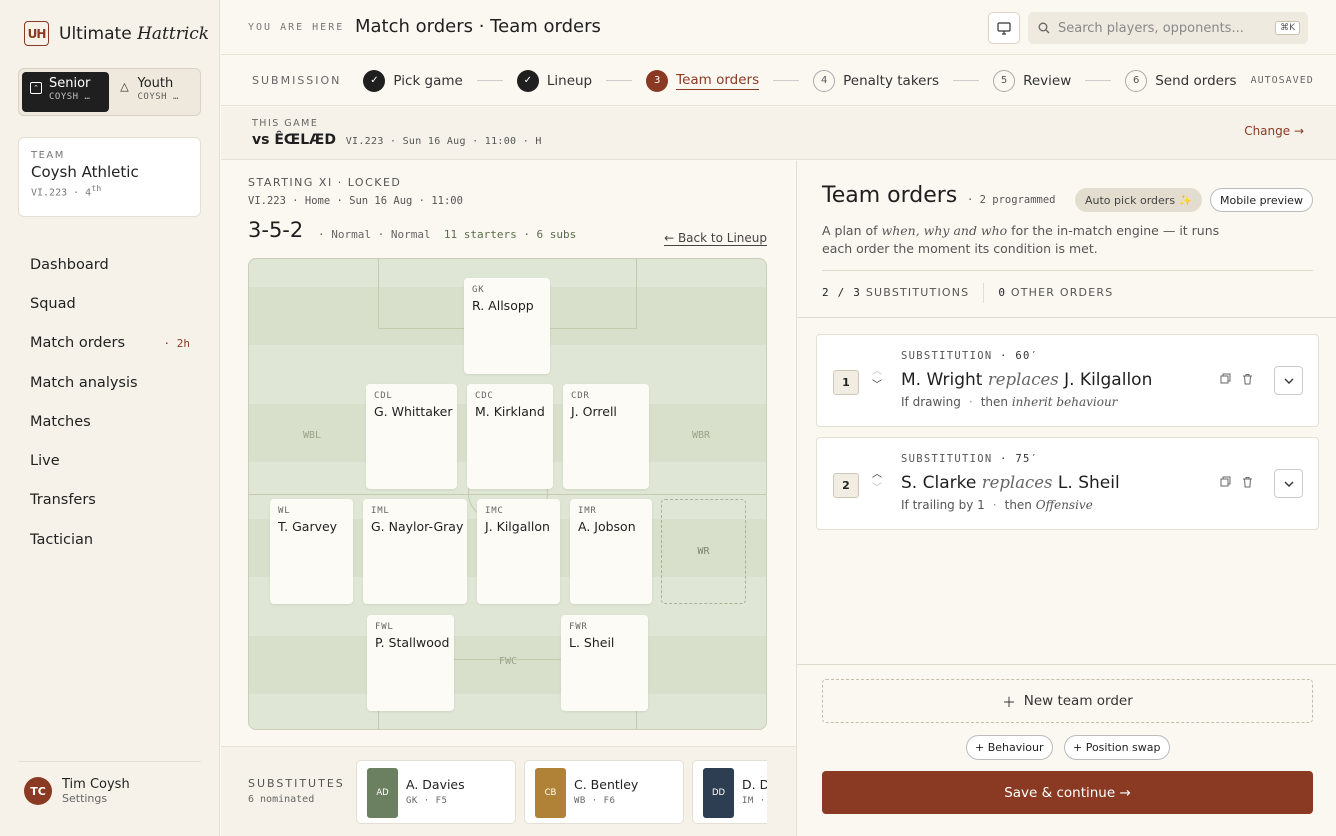 The width and height of the screenshot is (1336, 836). I want to click on settings-link: Settings, so click(96, 798).